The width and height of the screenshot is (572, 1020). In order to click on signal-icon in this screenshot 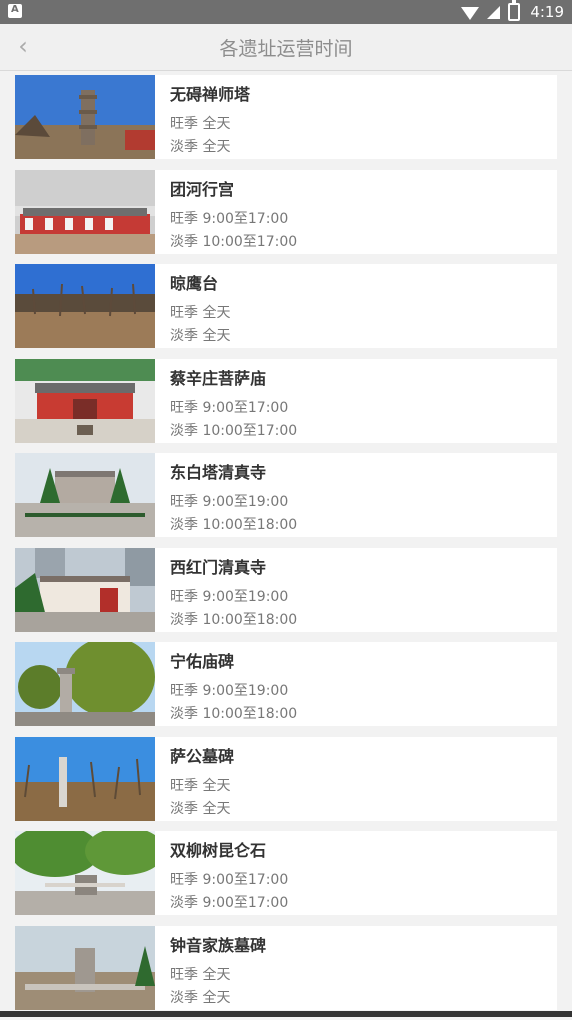, I will do `click(494, 12)`.